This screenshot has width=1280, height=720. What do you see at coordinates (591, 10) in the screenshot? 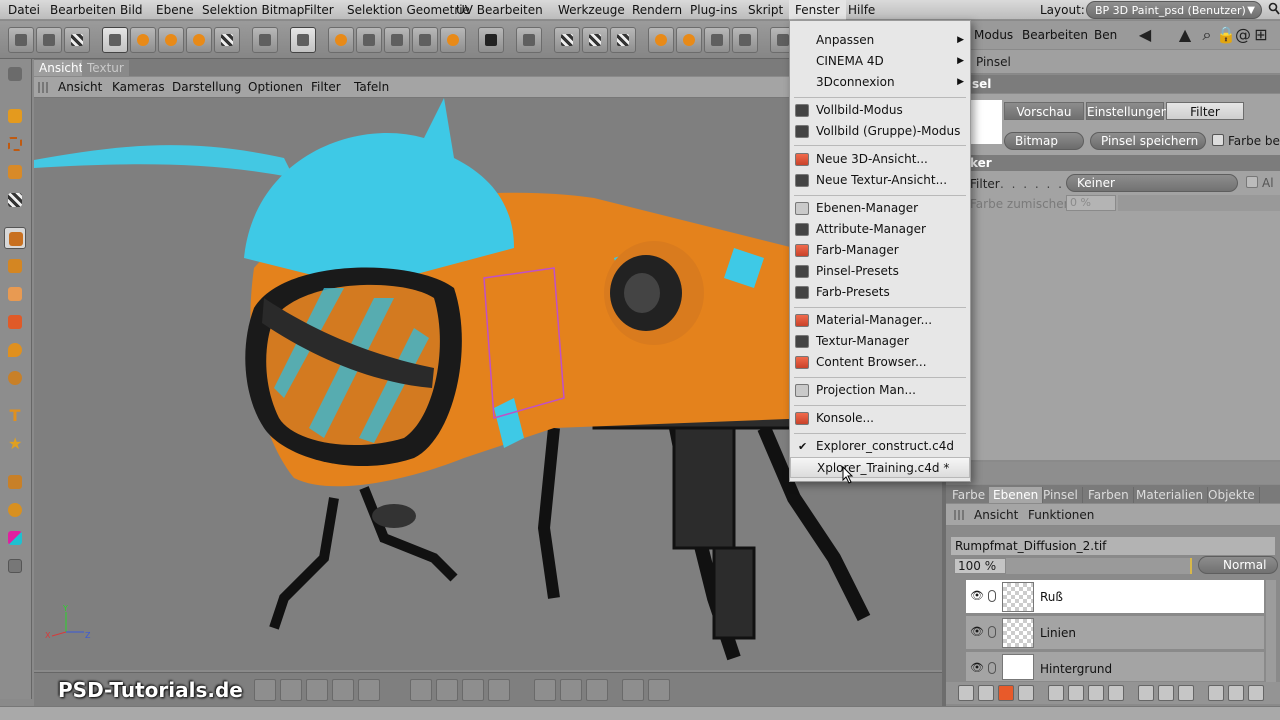
I see `menu-werkzeuge: Werkzeuge` at bounding box center [591, 10].